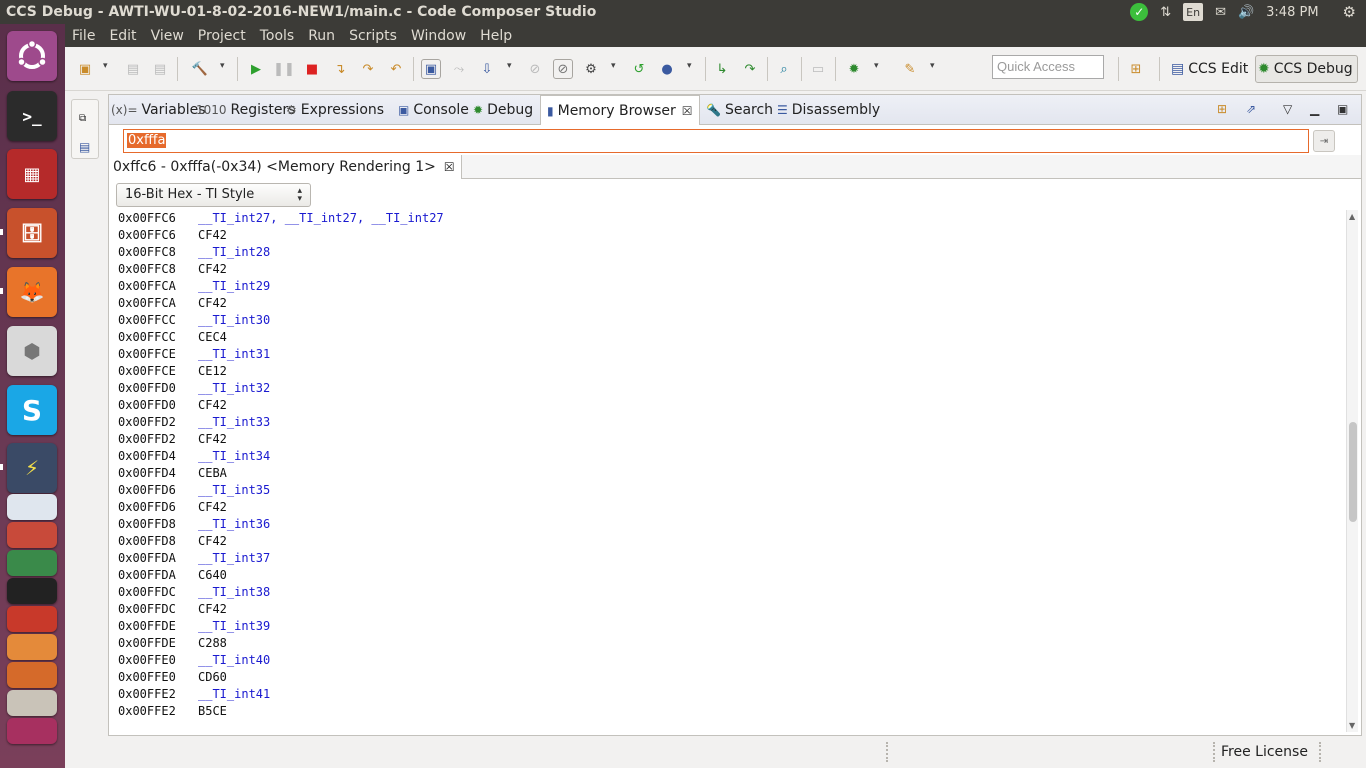 Image resolution: width=1366 pixels, height=768 pixels. What do you see at coordinates (728, 643) in the screenshot?
I see `memory-row: 0x00FFDE C288` at bounding box center [728, 643].